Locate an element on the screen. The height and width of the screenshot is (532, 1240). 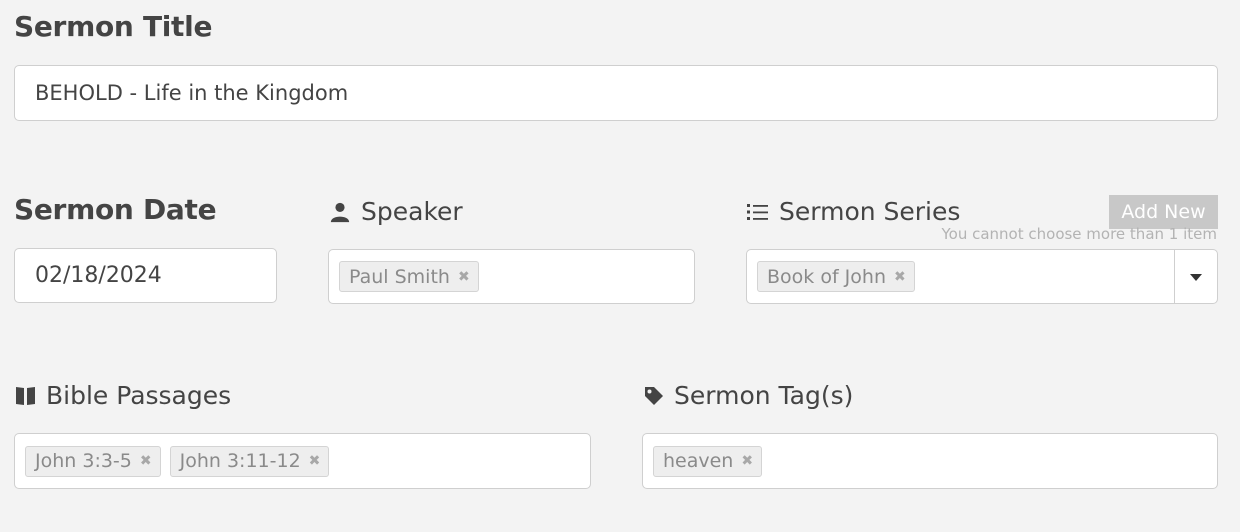
tag-chip-label: heaven is located at coordinates (698, 461).